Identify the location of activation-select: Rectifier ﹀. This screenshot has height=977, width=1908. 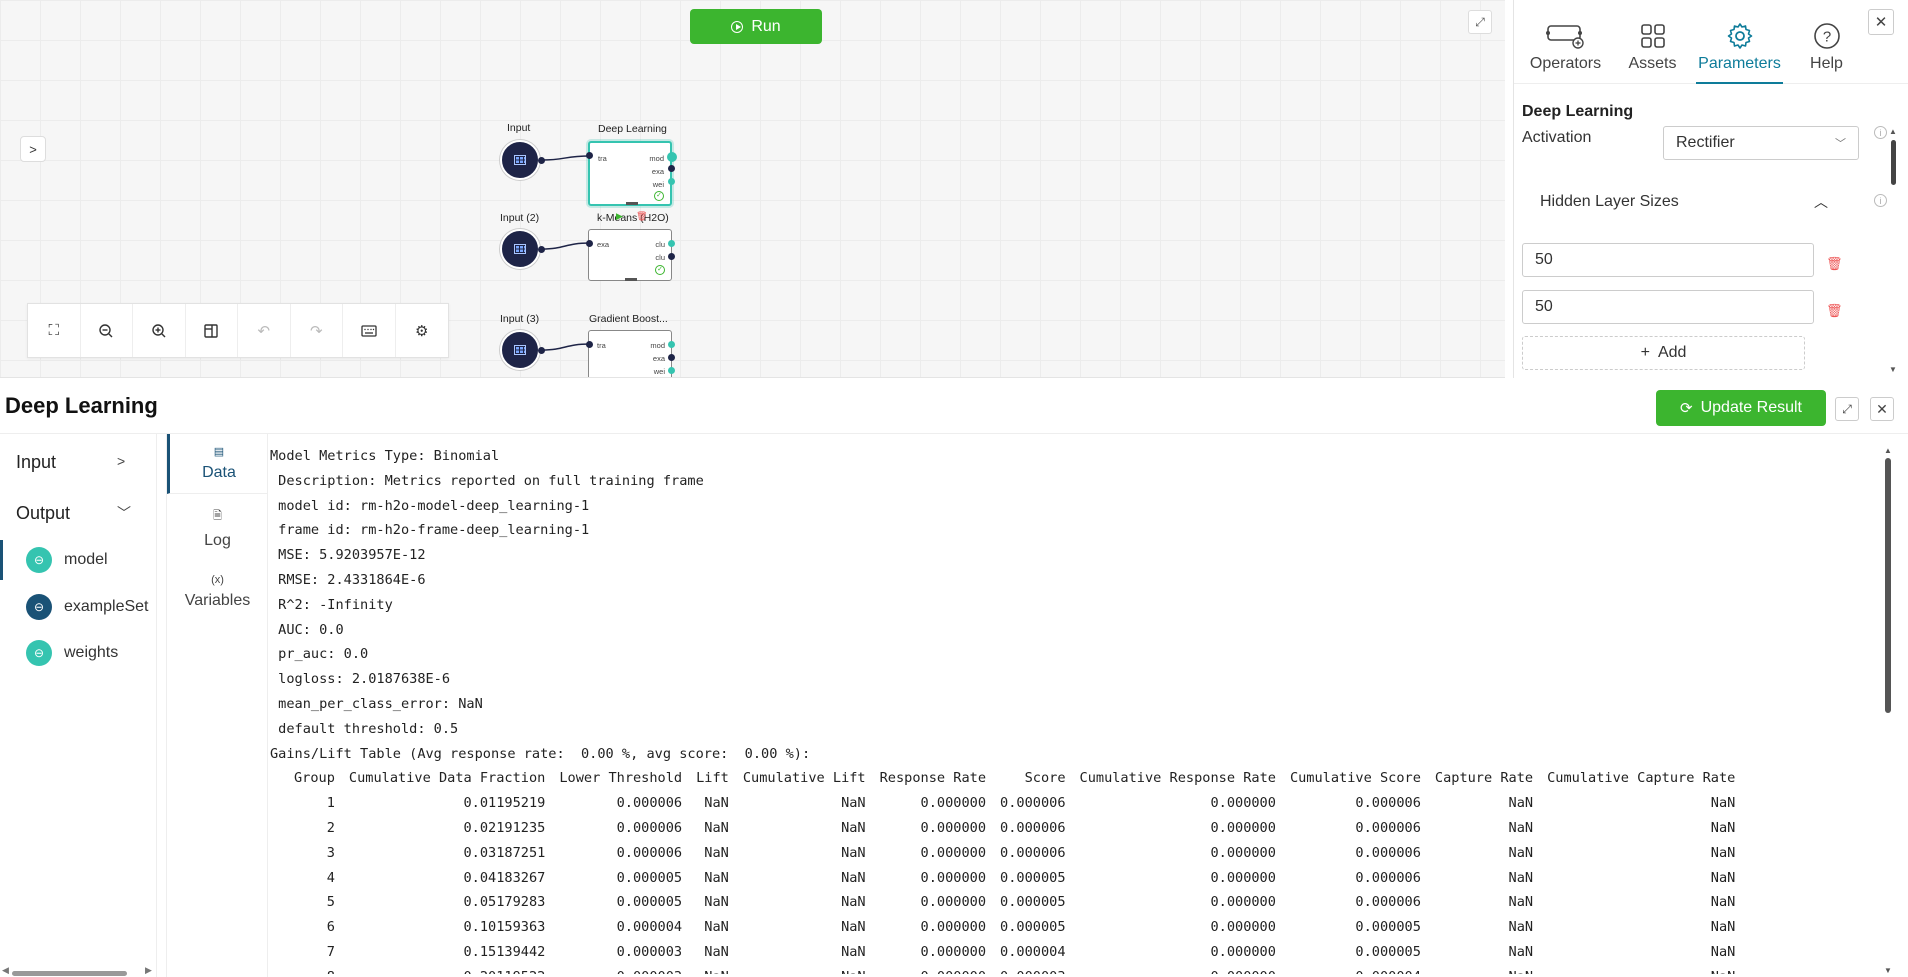
(1761, 143).